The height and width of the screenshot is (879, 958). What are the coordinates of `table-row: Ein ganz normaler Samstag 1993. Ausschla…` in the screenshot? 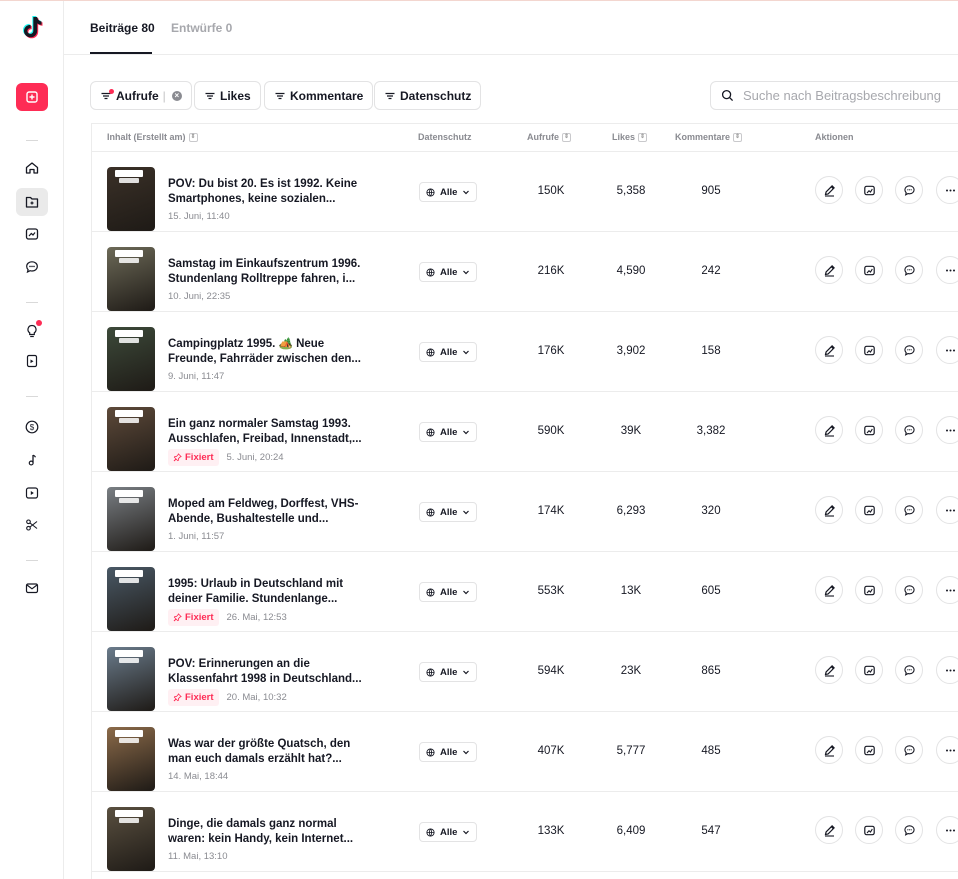 It's located at (525, 432).